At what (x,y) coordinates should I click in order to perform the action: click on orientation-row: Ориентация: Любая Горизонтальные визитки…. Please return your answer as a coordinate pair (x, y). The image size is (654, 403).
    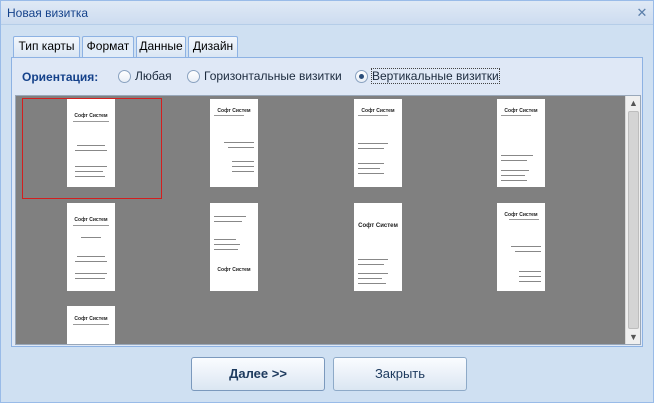
    Looking at the image, I should click on (327, 76).